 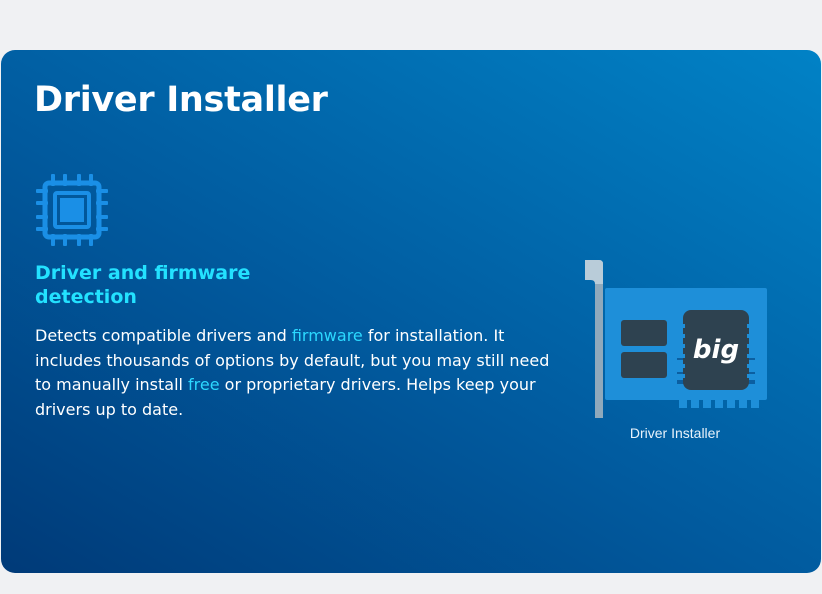 What do you see at coordinates (181, 100) in the screenshot?
I see `page-title: Driver Installer` at bounding box center [181, 100].